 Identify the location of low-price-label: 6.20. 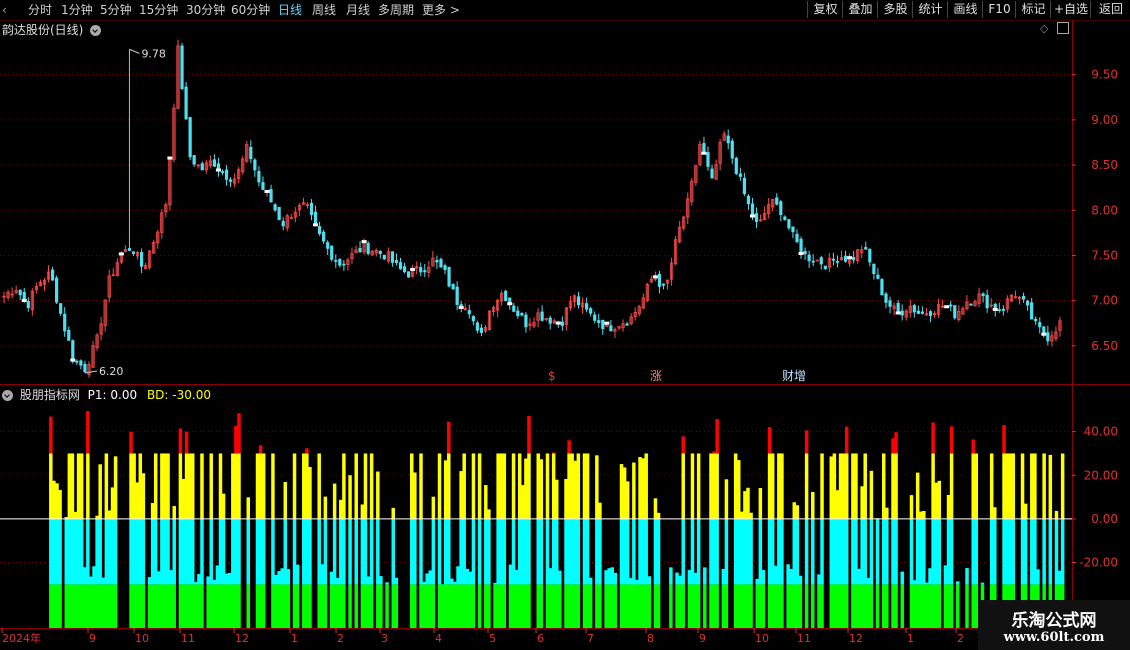
(111, 371).